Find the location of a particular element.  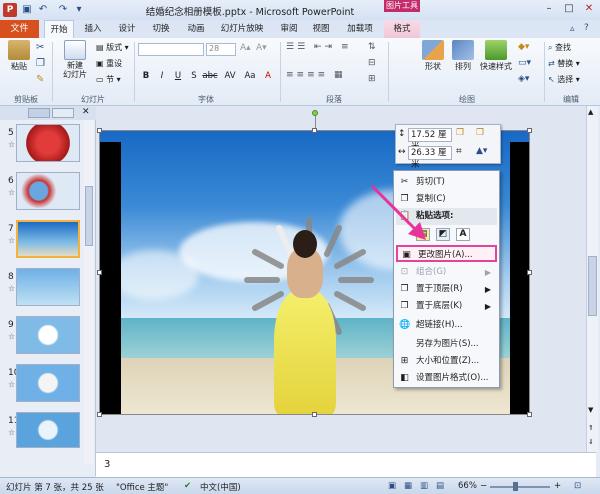

maximize-button: □ is located at coordinates (569, 9).